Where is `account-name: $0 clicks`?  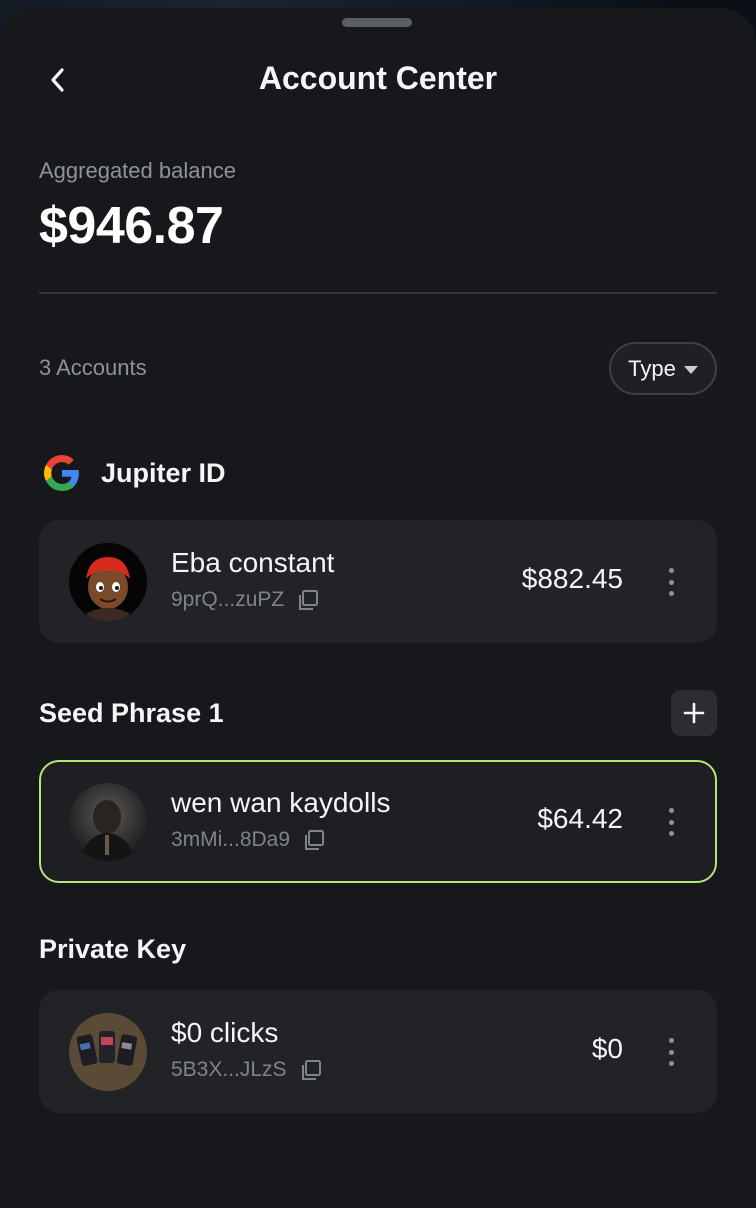 account-name: $0 clicks is located at coordinates (225, 1032).